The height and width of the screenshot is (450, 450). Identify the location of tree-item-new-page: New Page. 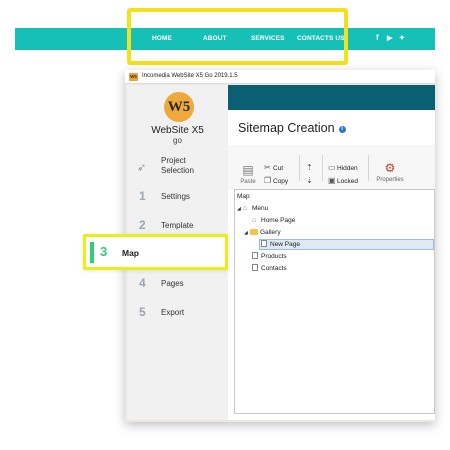
(280, 244).